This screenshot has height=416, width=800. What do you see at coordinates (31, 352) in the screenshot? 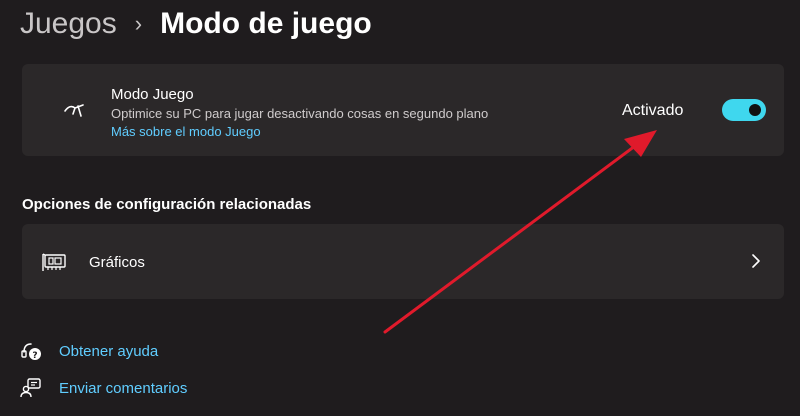
I see `help-icon: ?` at bounding box center [31, 352].